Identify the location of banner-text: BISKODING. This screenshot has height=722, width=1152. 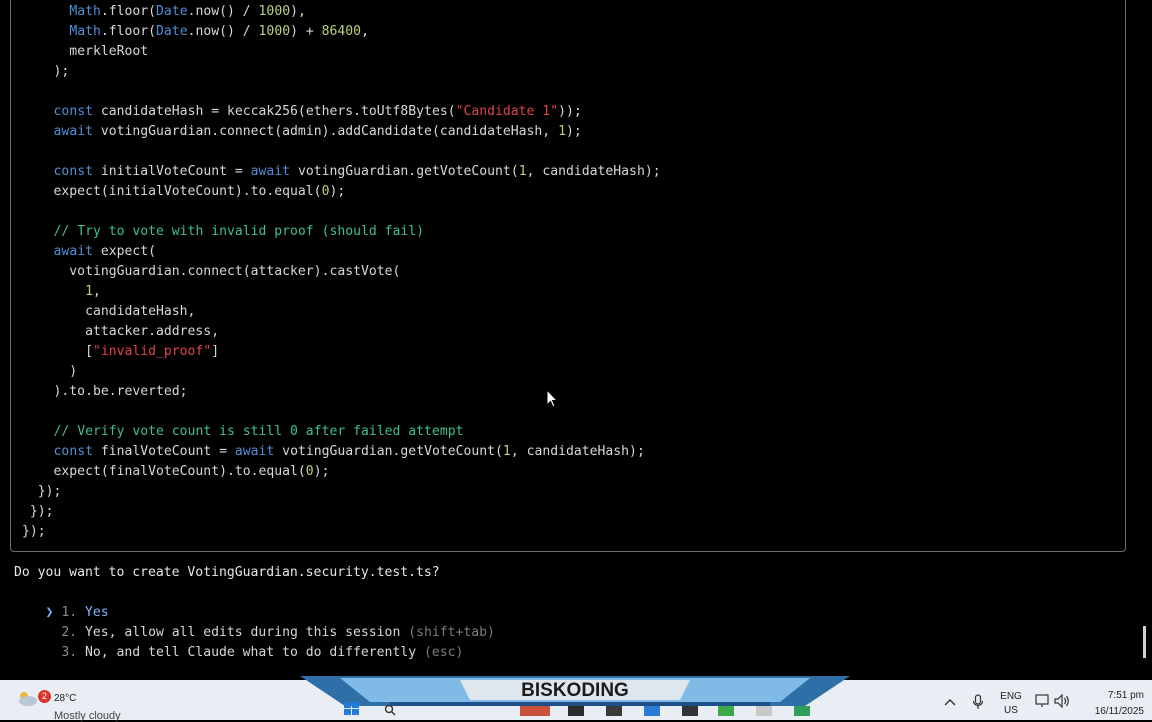
(575, 690).